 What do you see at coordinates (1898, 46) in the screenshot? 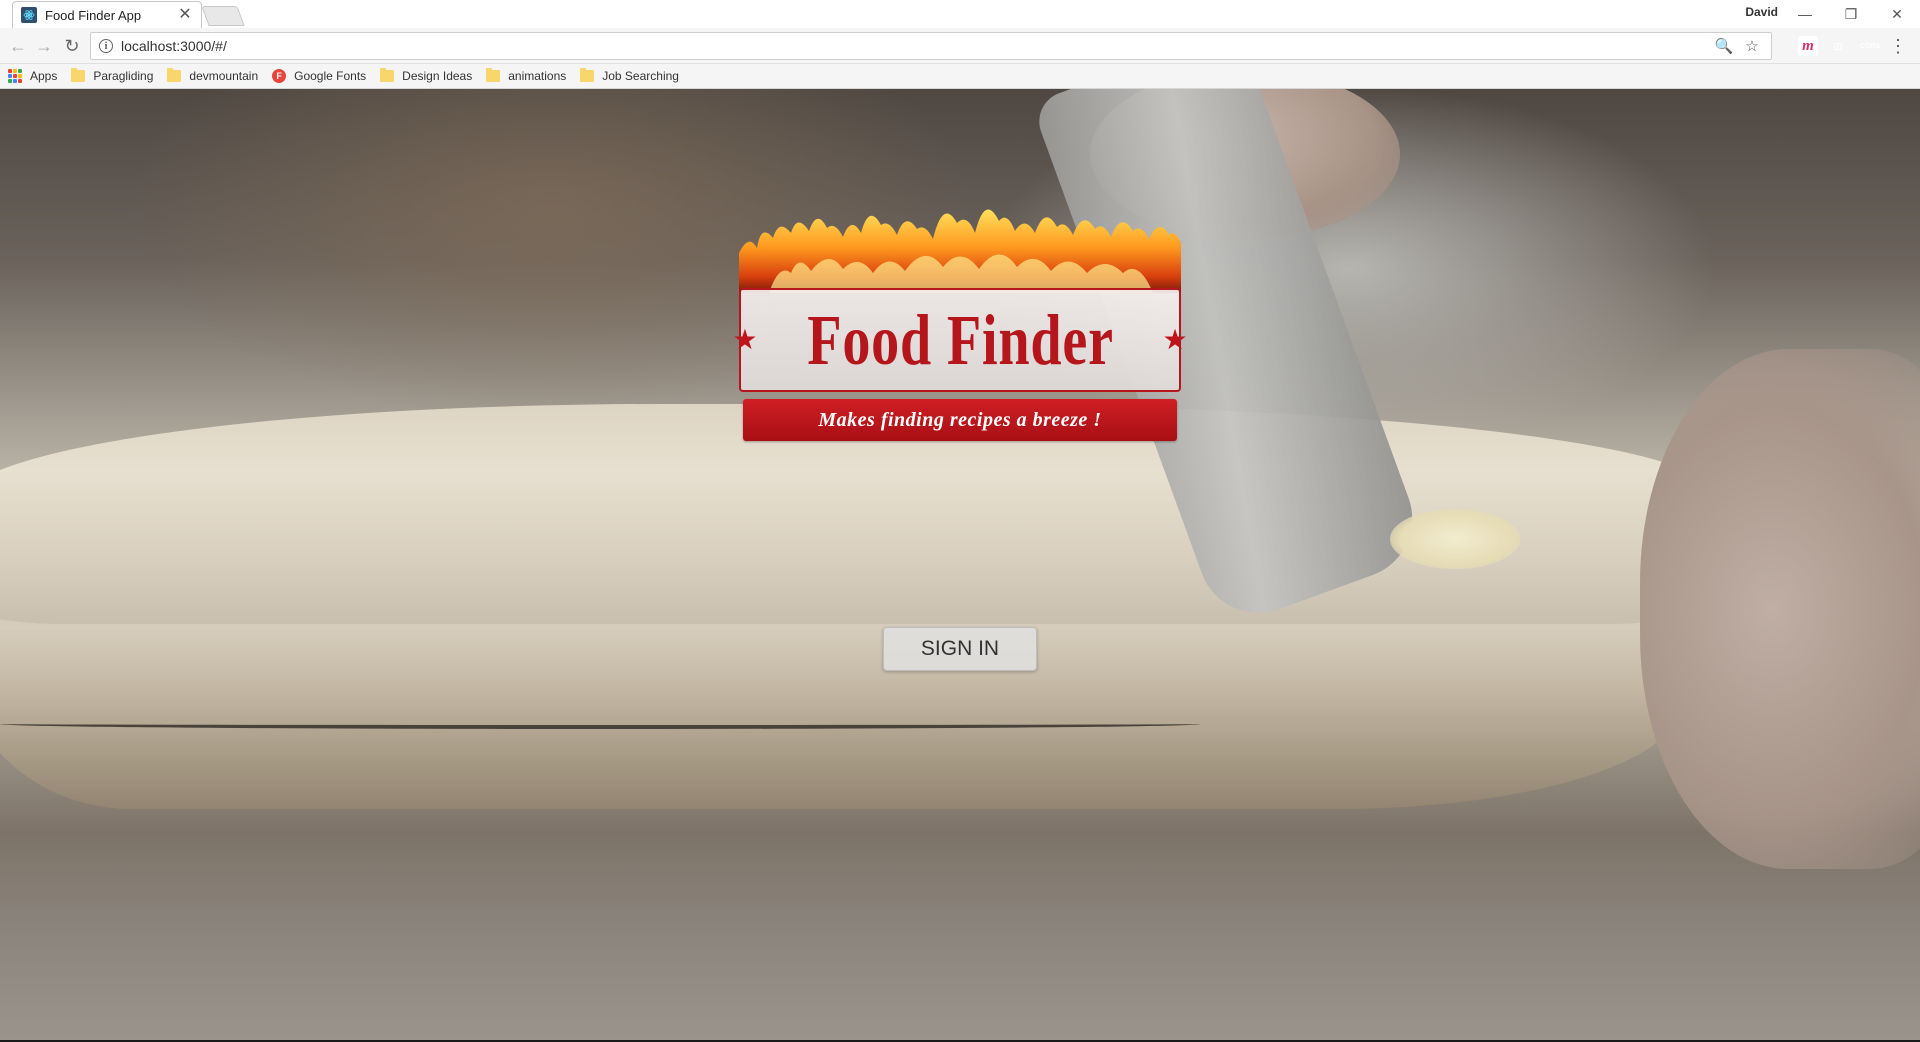
I see `chrome-menu-icon: ⋮` at bounding box center [1898, 46].